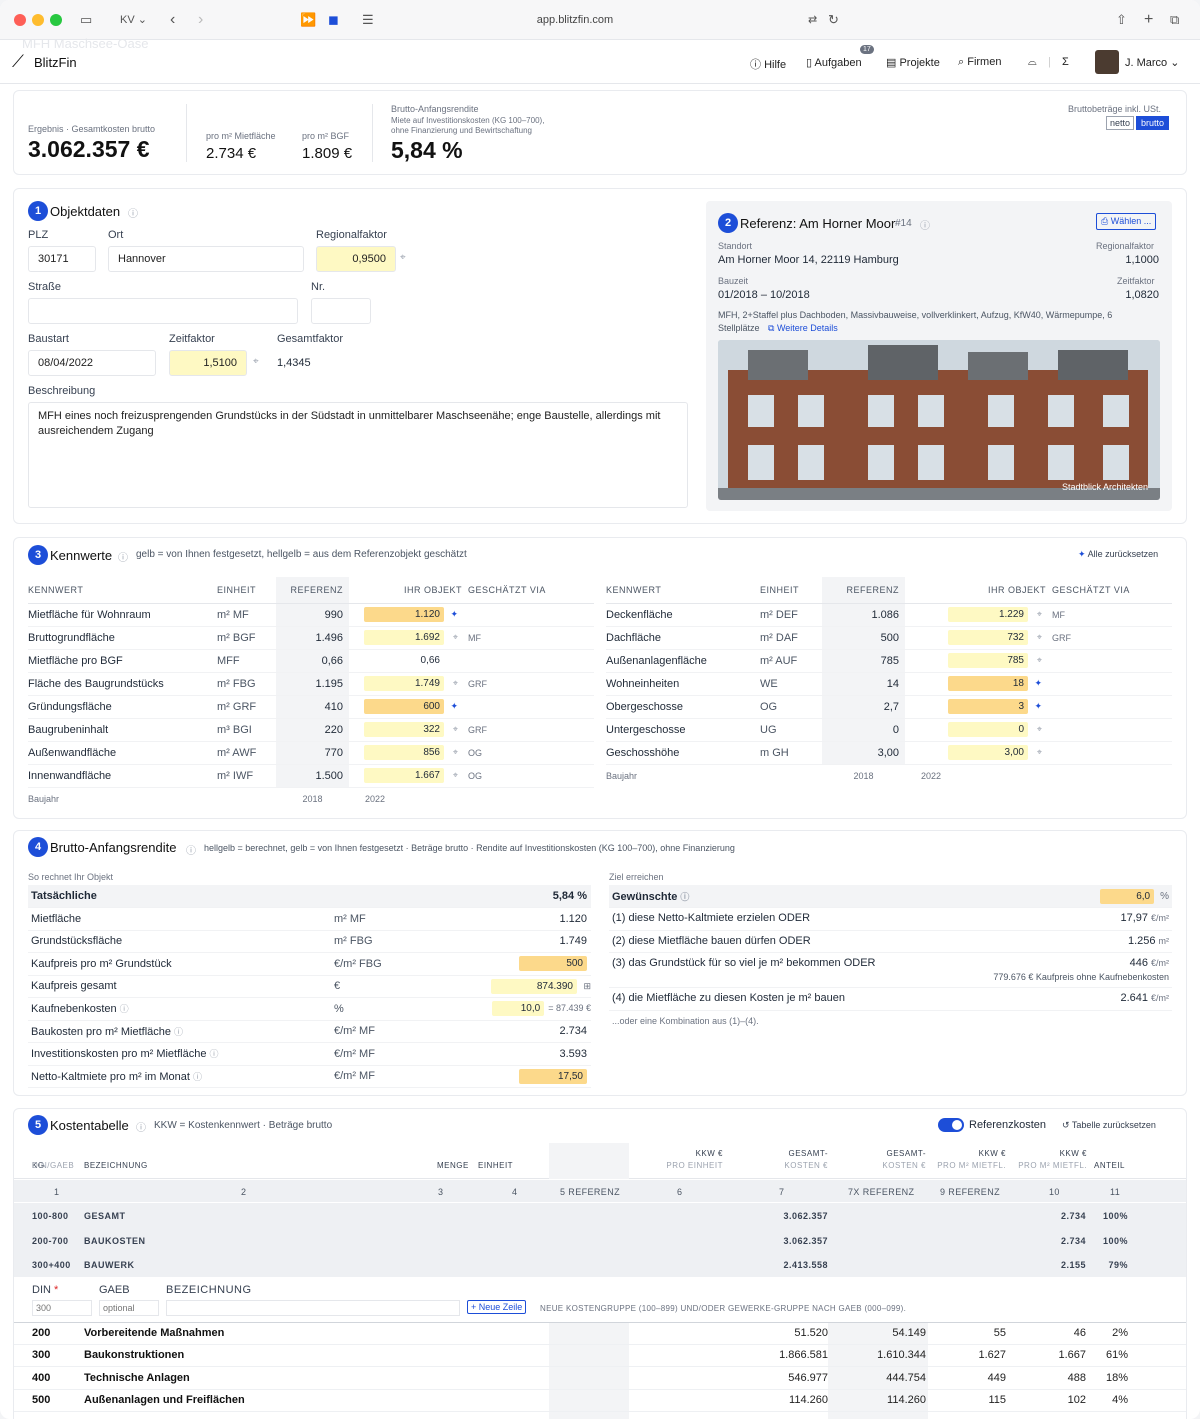 The image size is (1200, 1419). I want to click on object-value-input: 0, so click(988, 729).